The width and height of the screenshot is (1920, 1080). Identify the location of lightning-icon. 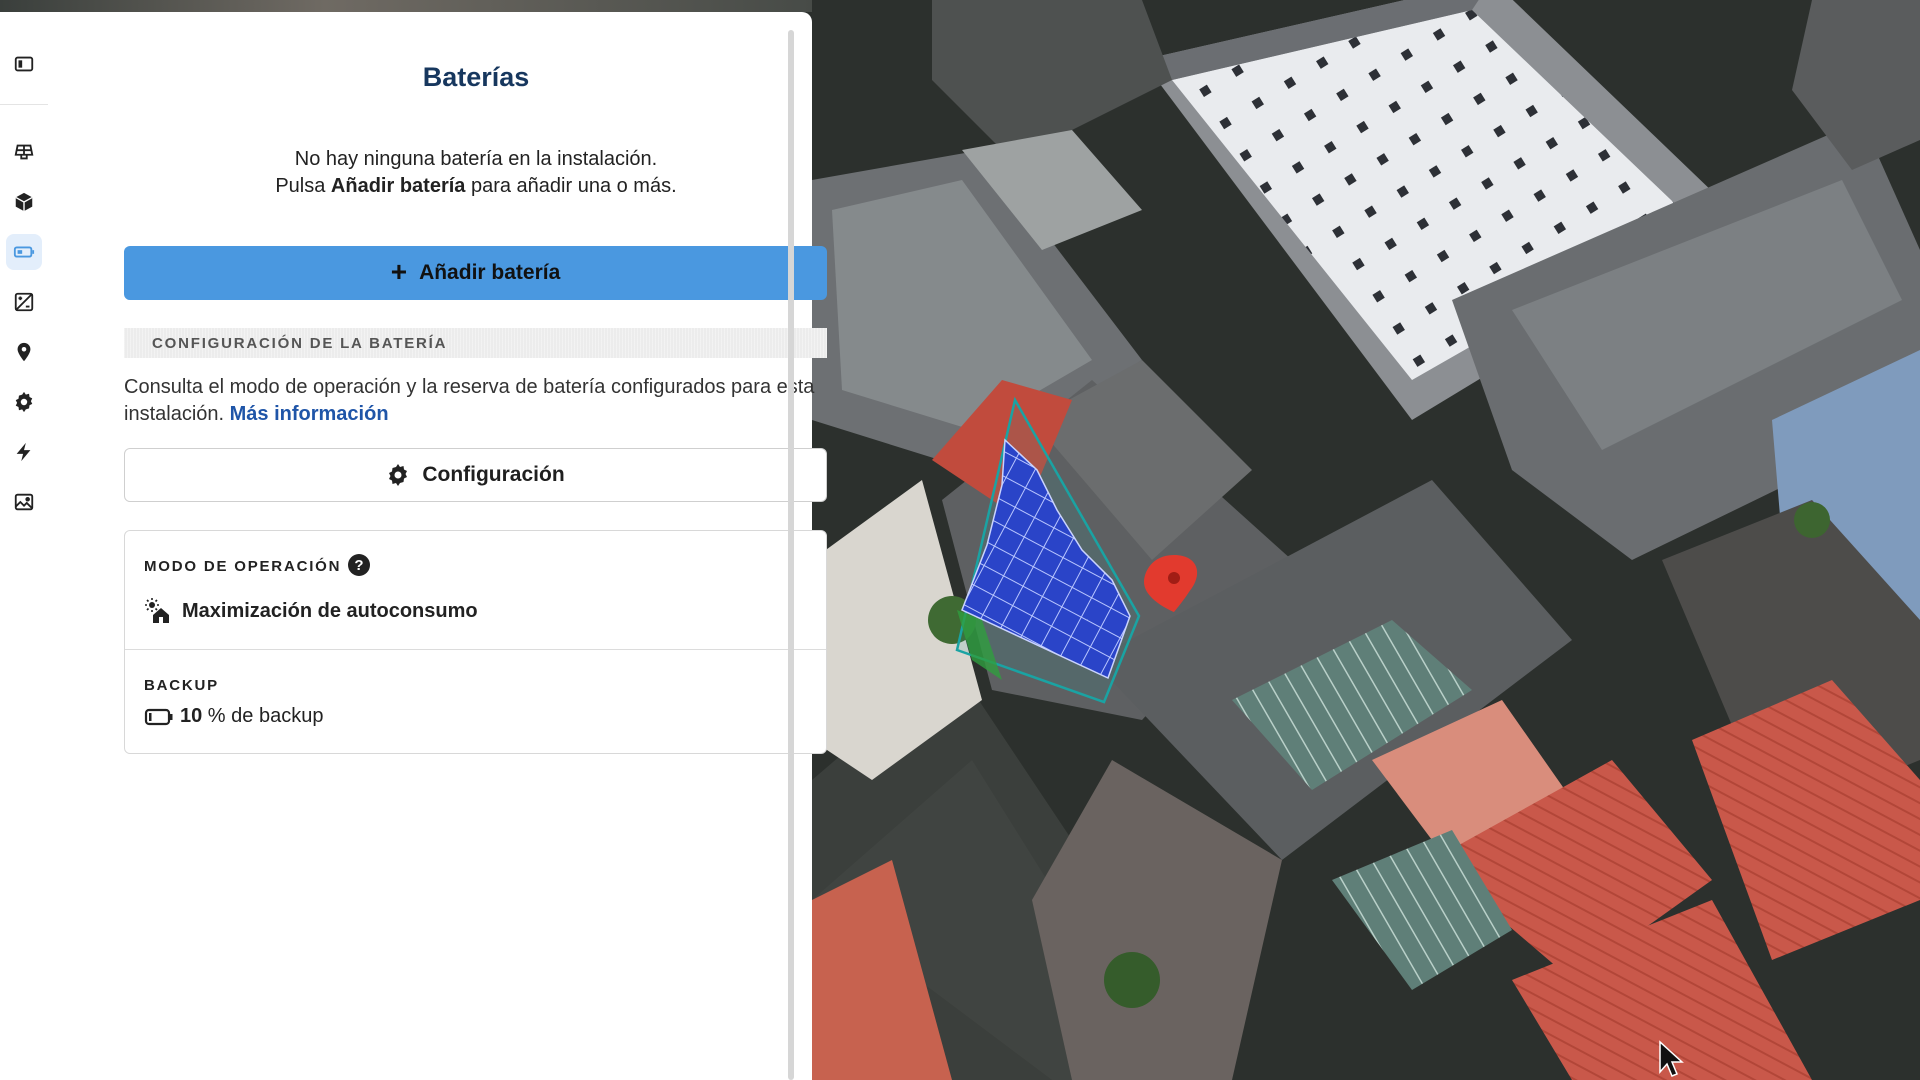
(23, 452).